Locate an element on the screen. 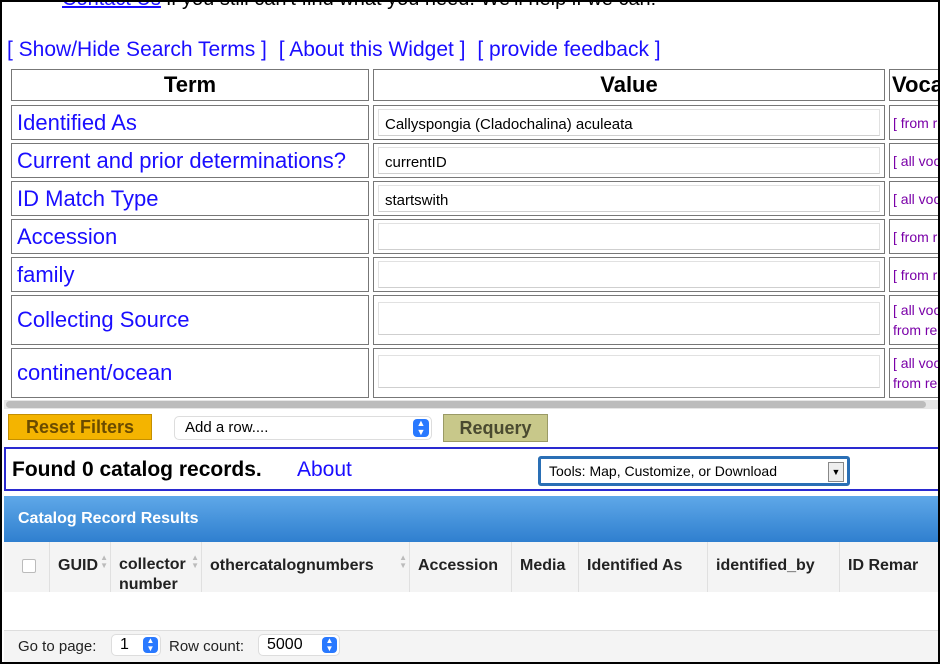 The width and height of the screenshot is (940, 664). continent-ocean-input is located at coordinates (629, 371).